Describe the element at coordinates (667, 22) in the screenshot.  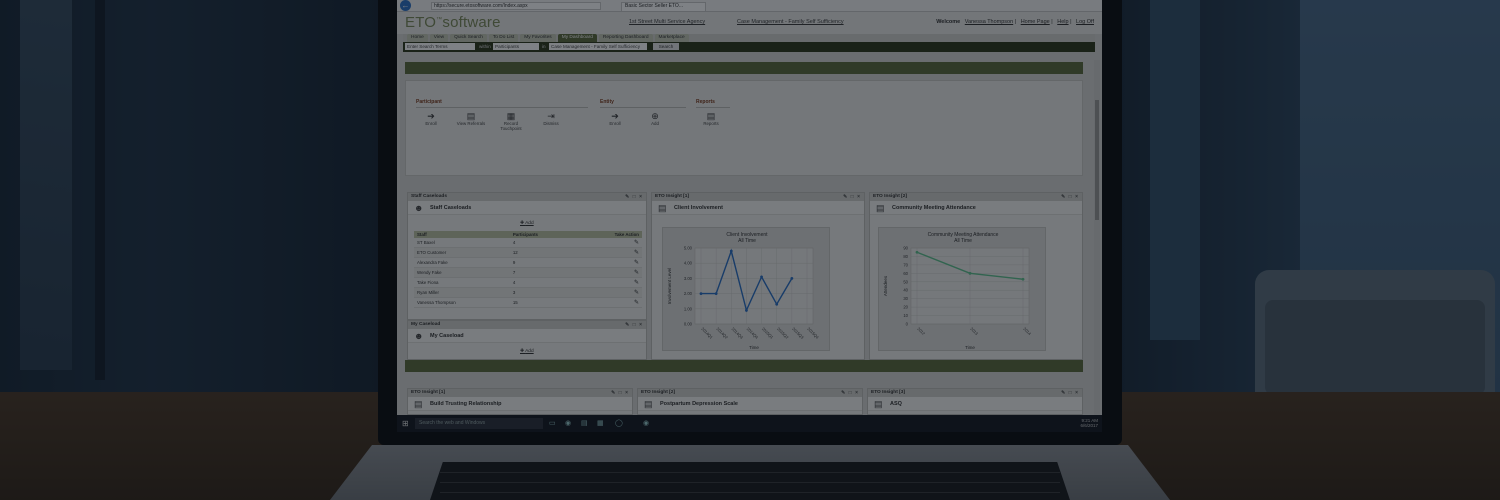
I see `agency-link: 1st Street Multi Service Agency` at that location.